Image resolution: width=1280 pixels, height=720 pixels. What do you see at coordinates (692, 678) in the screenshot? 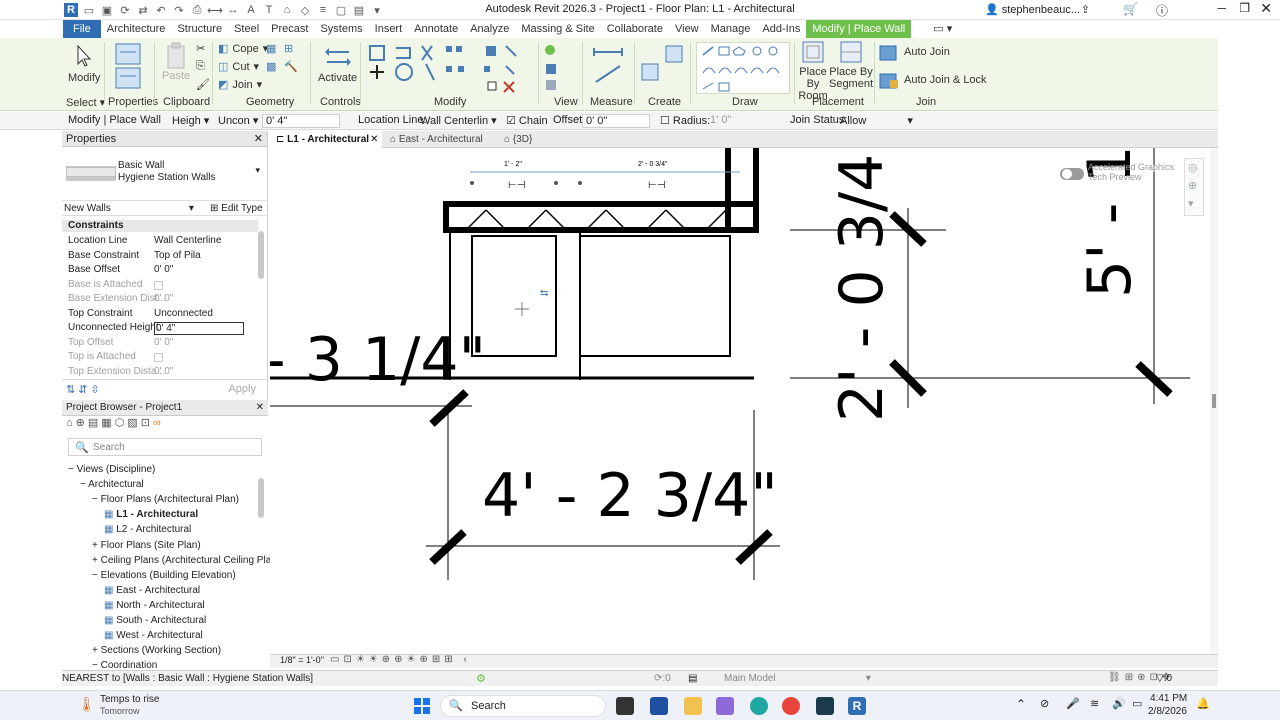
I see `design-options-icon: ▤` at bounding box center [692, 678].